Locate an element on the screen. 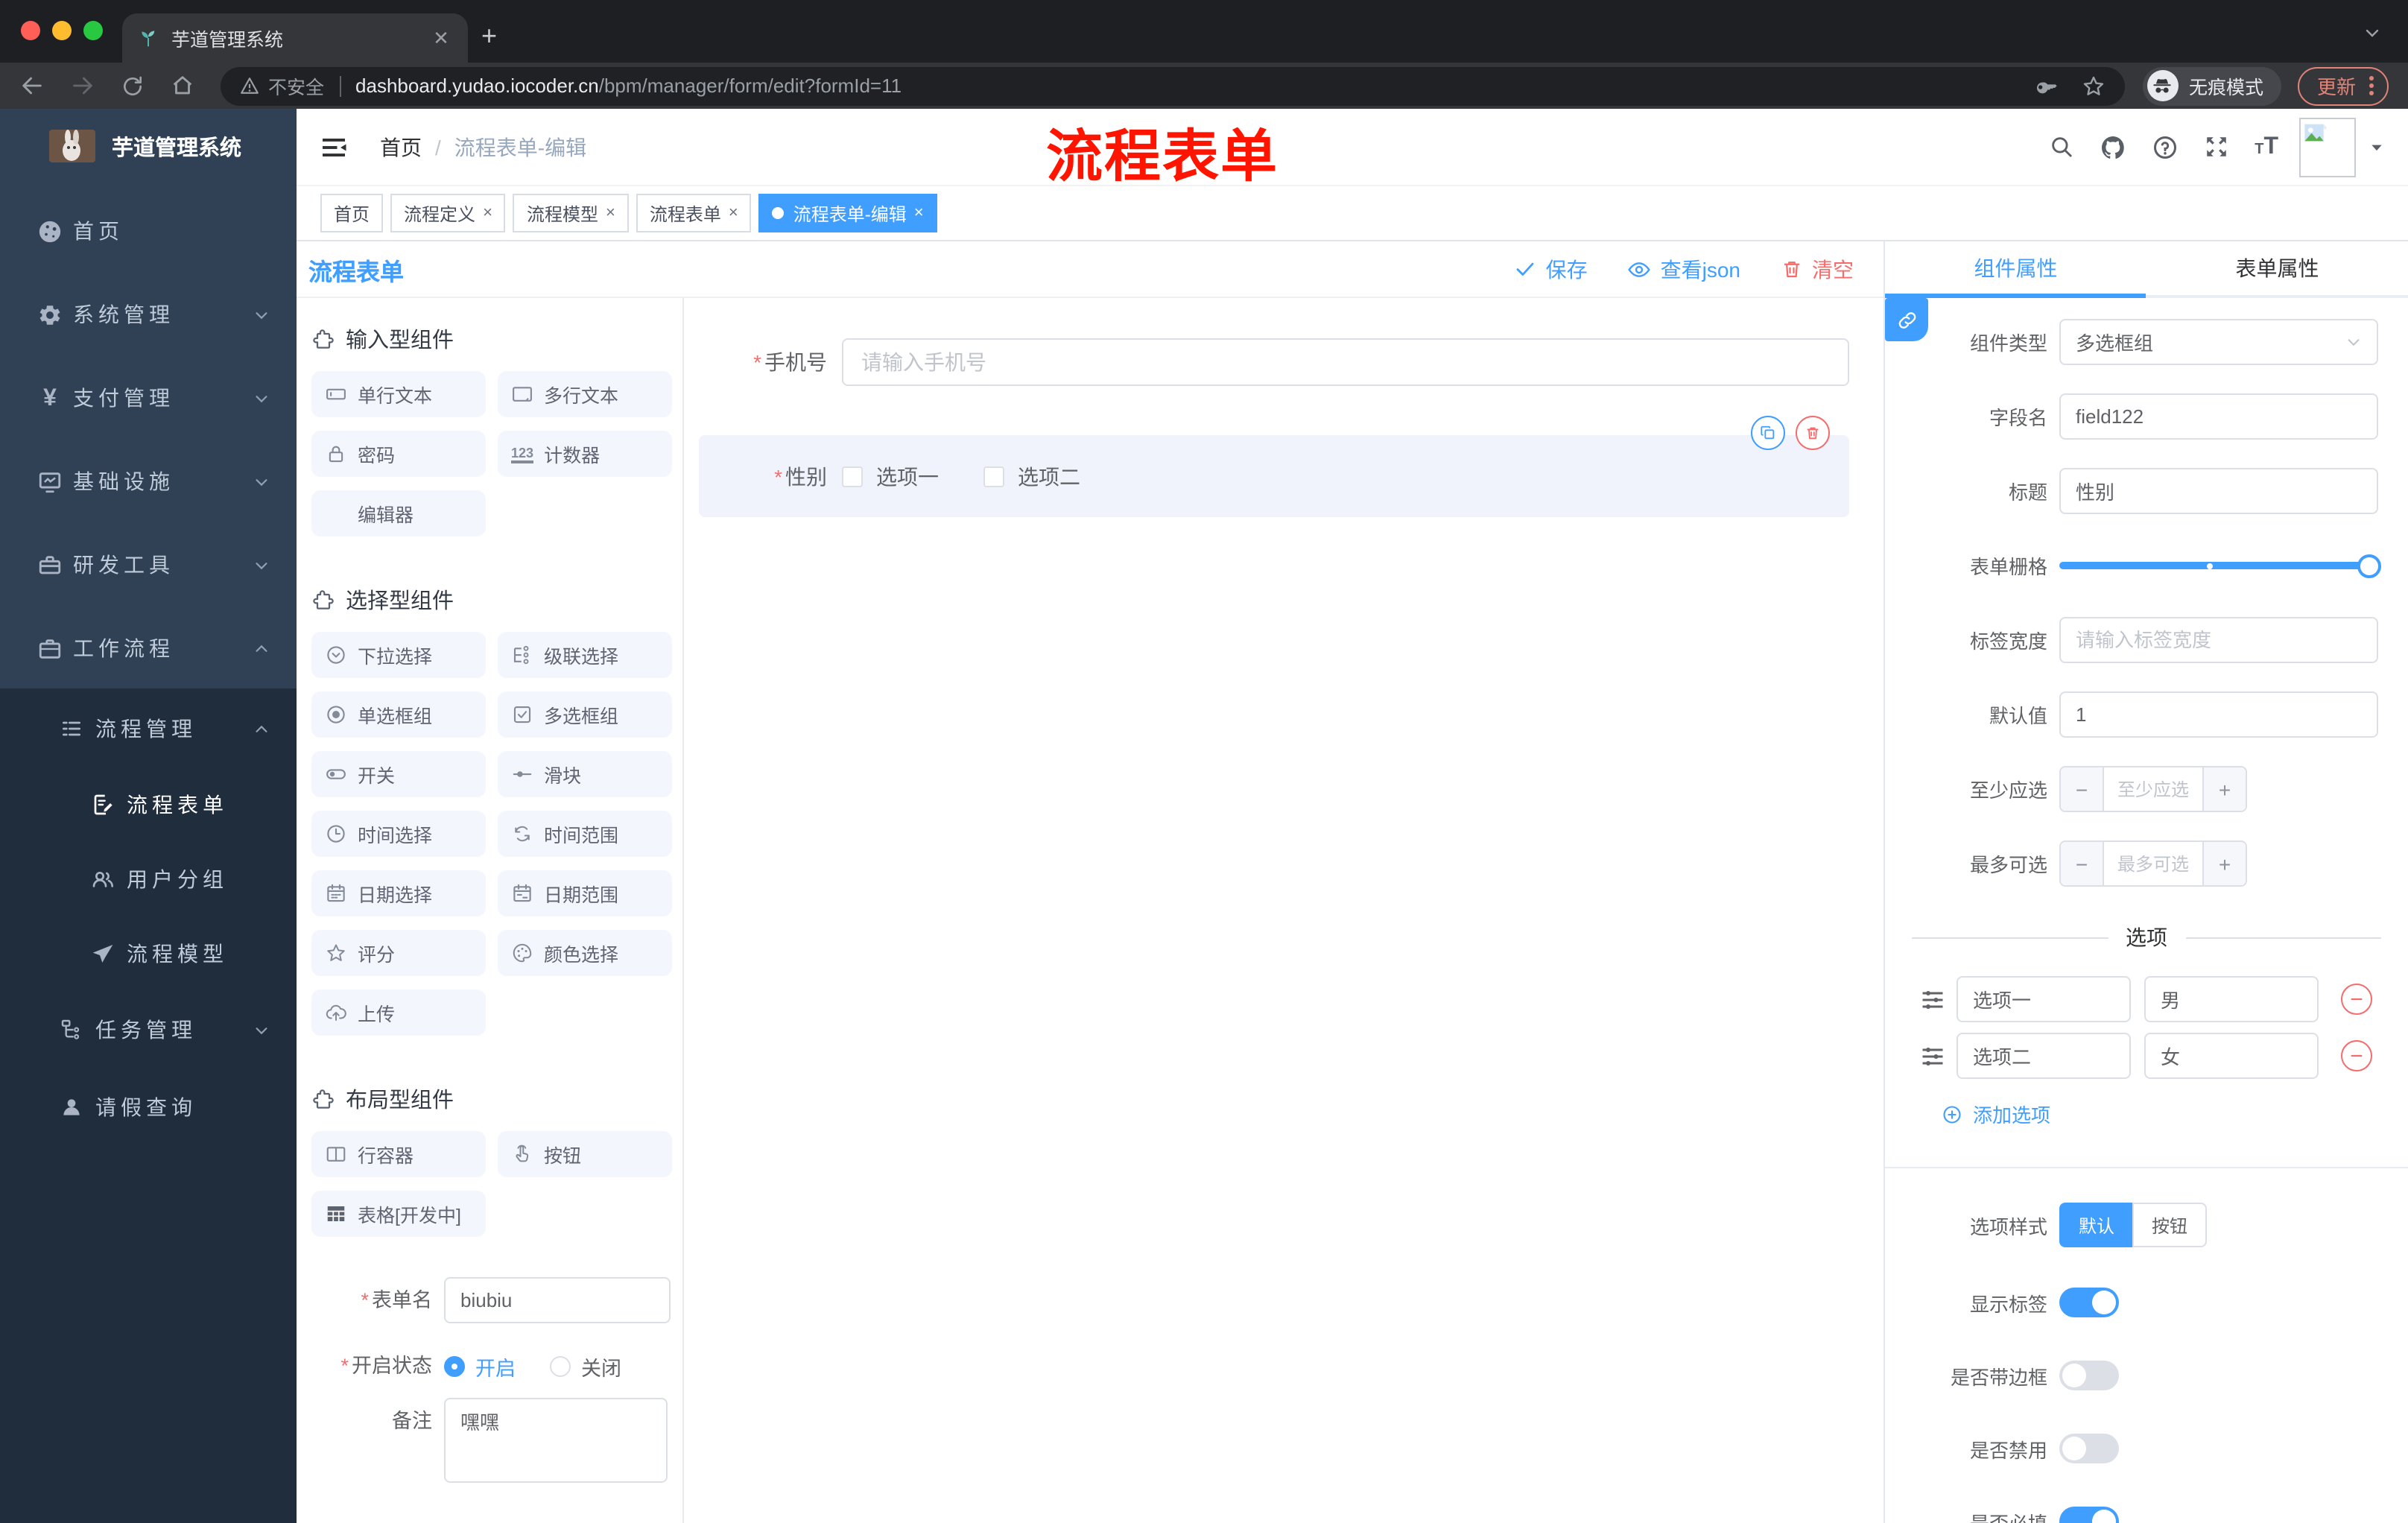  reload-icon is located at coordinates (133, 86).